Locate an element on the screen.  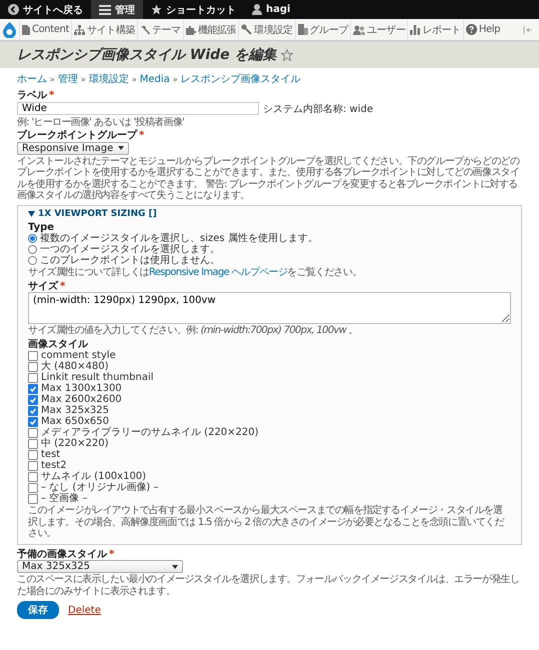
admin-menu-item: 環境設定 is located at coordinates (266, 29).